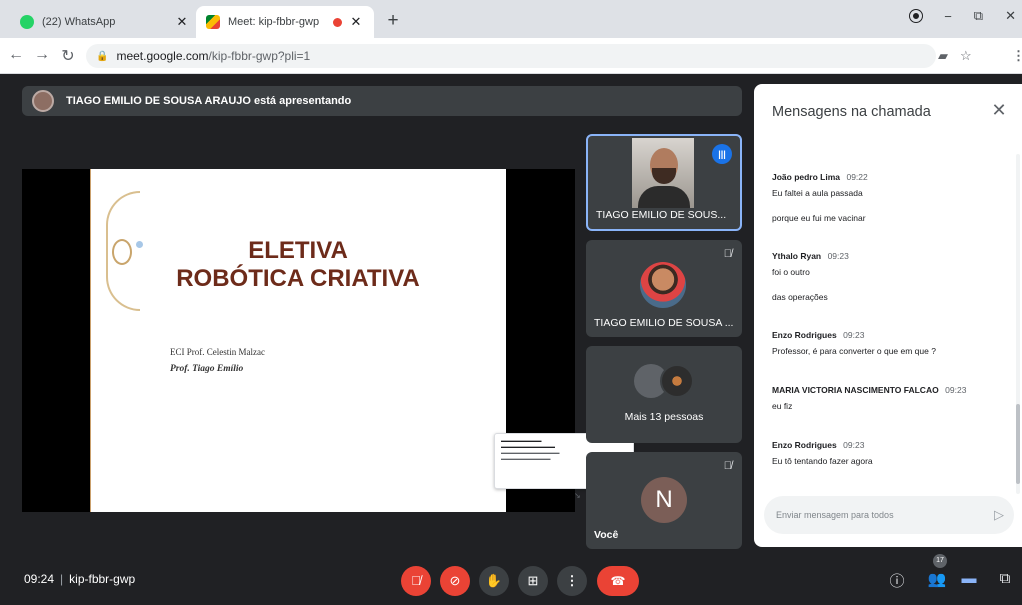 The image size is (1022, 605). I want to click on message-text: Eu tô tentando fazer agora, so click(822, 461).